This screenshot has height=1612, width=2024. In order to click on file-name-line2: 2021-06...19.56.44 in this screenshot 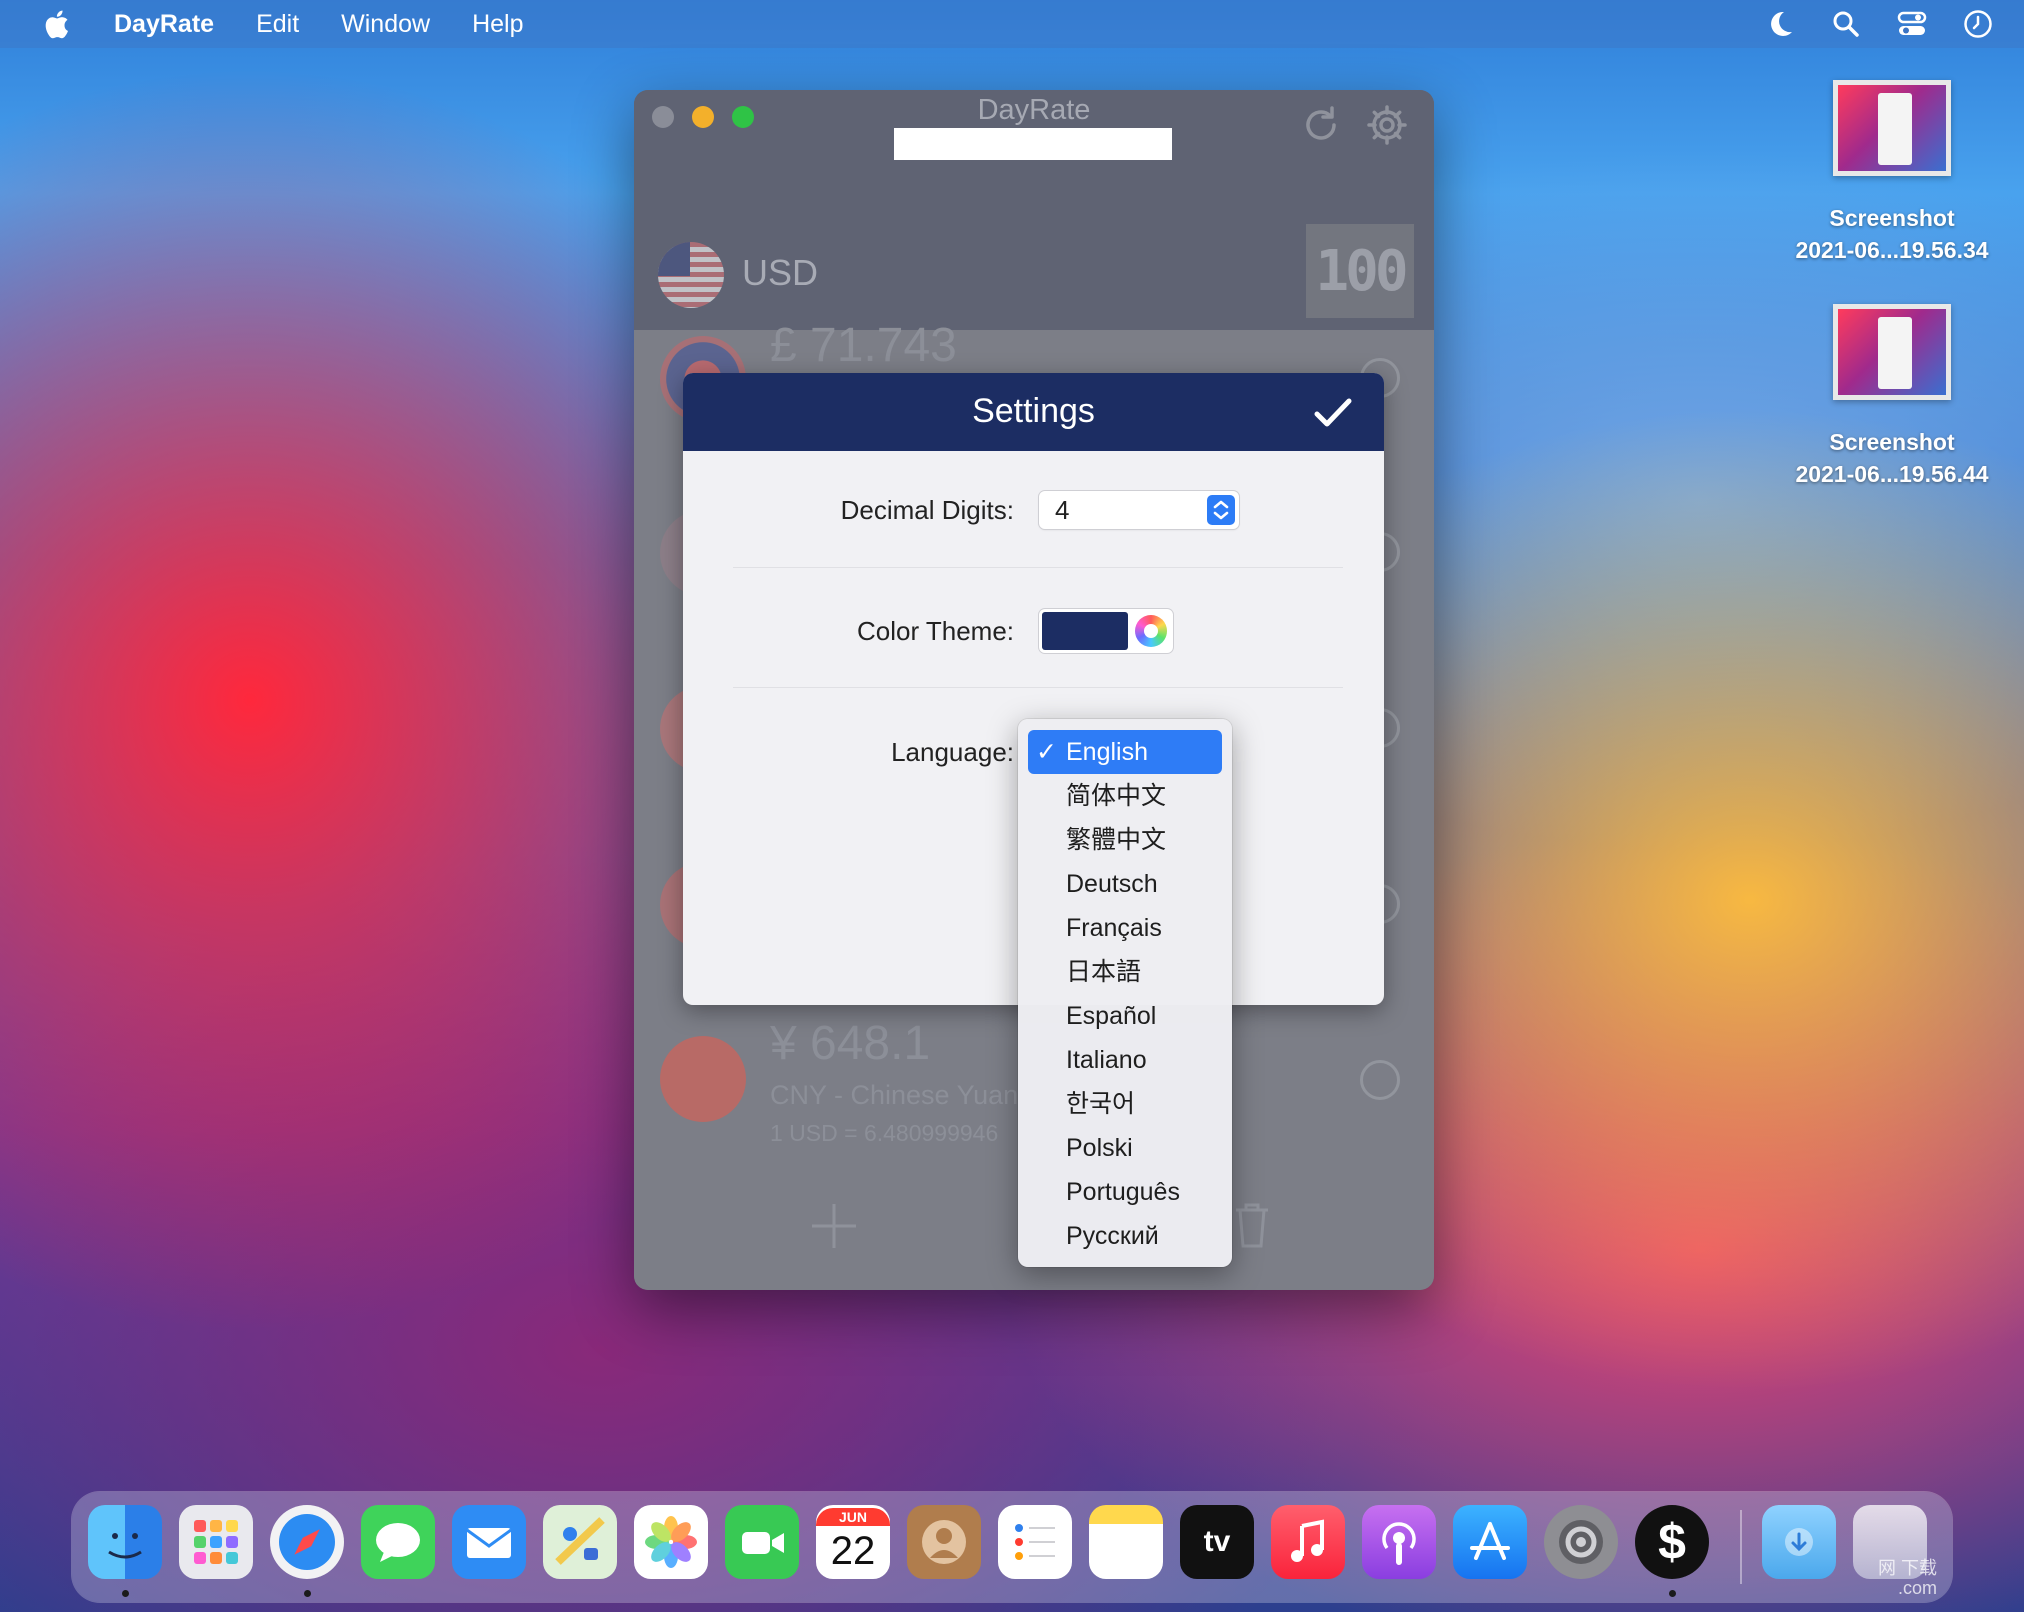, I will do `click(1892, 474)`.